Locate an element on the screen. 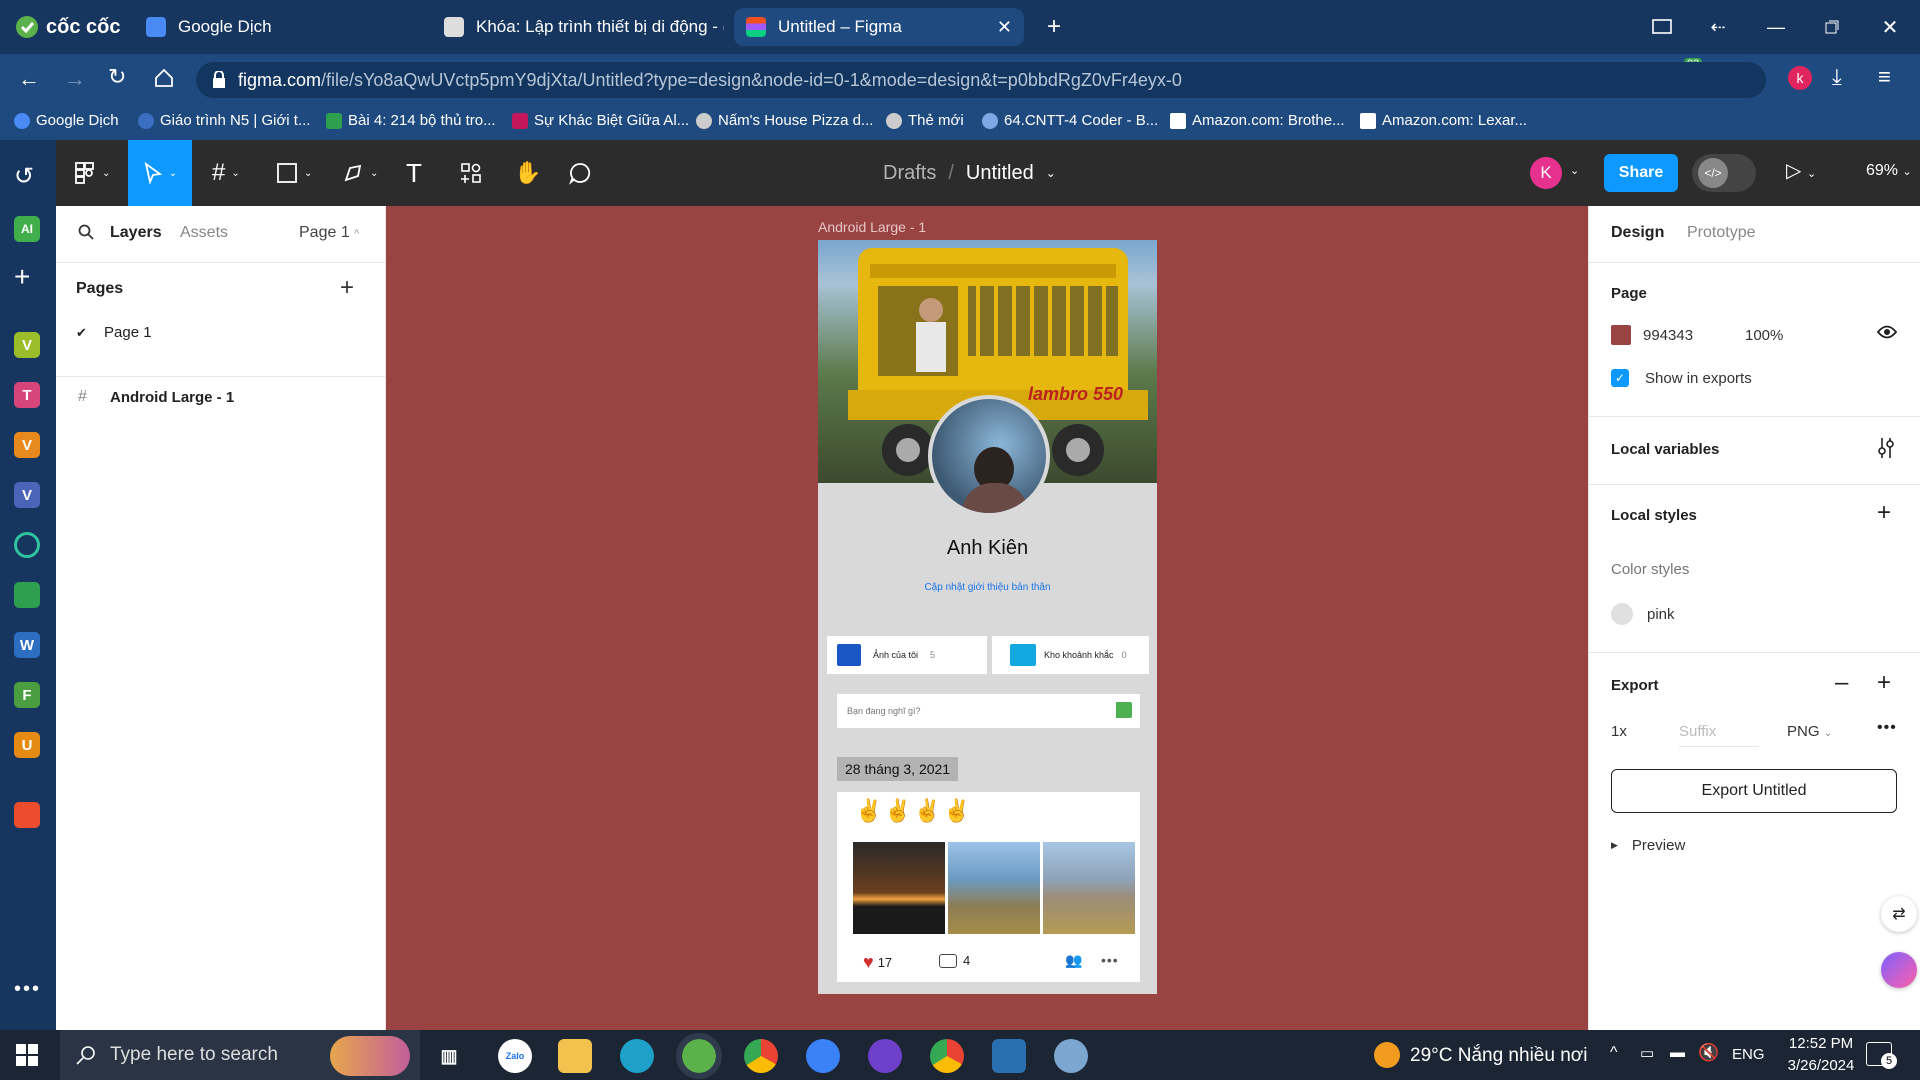 This screenshot has width=1920, height=1080. comment-tool-icon is located at coordinates (580, 173).